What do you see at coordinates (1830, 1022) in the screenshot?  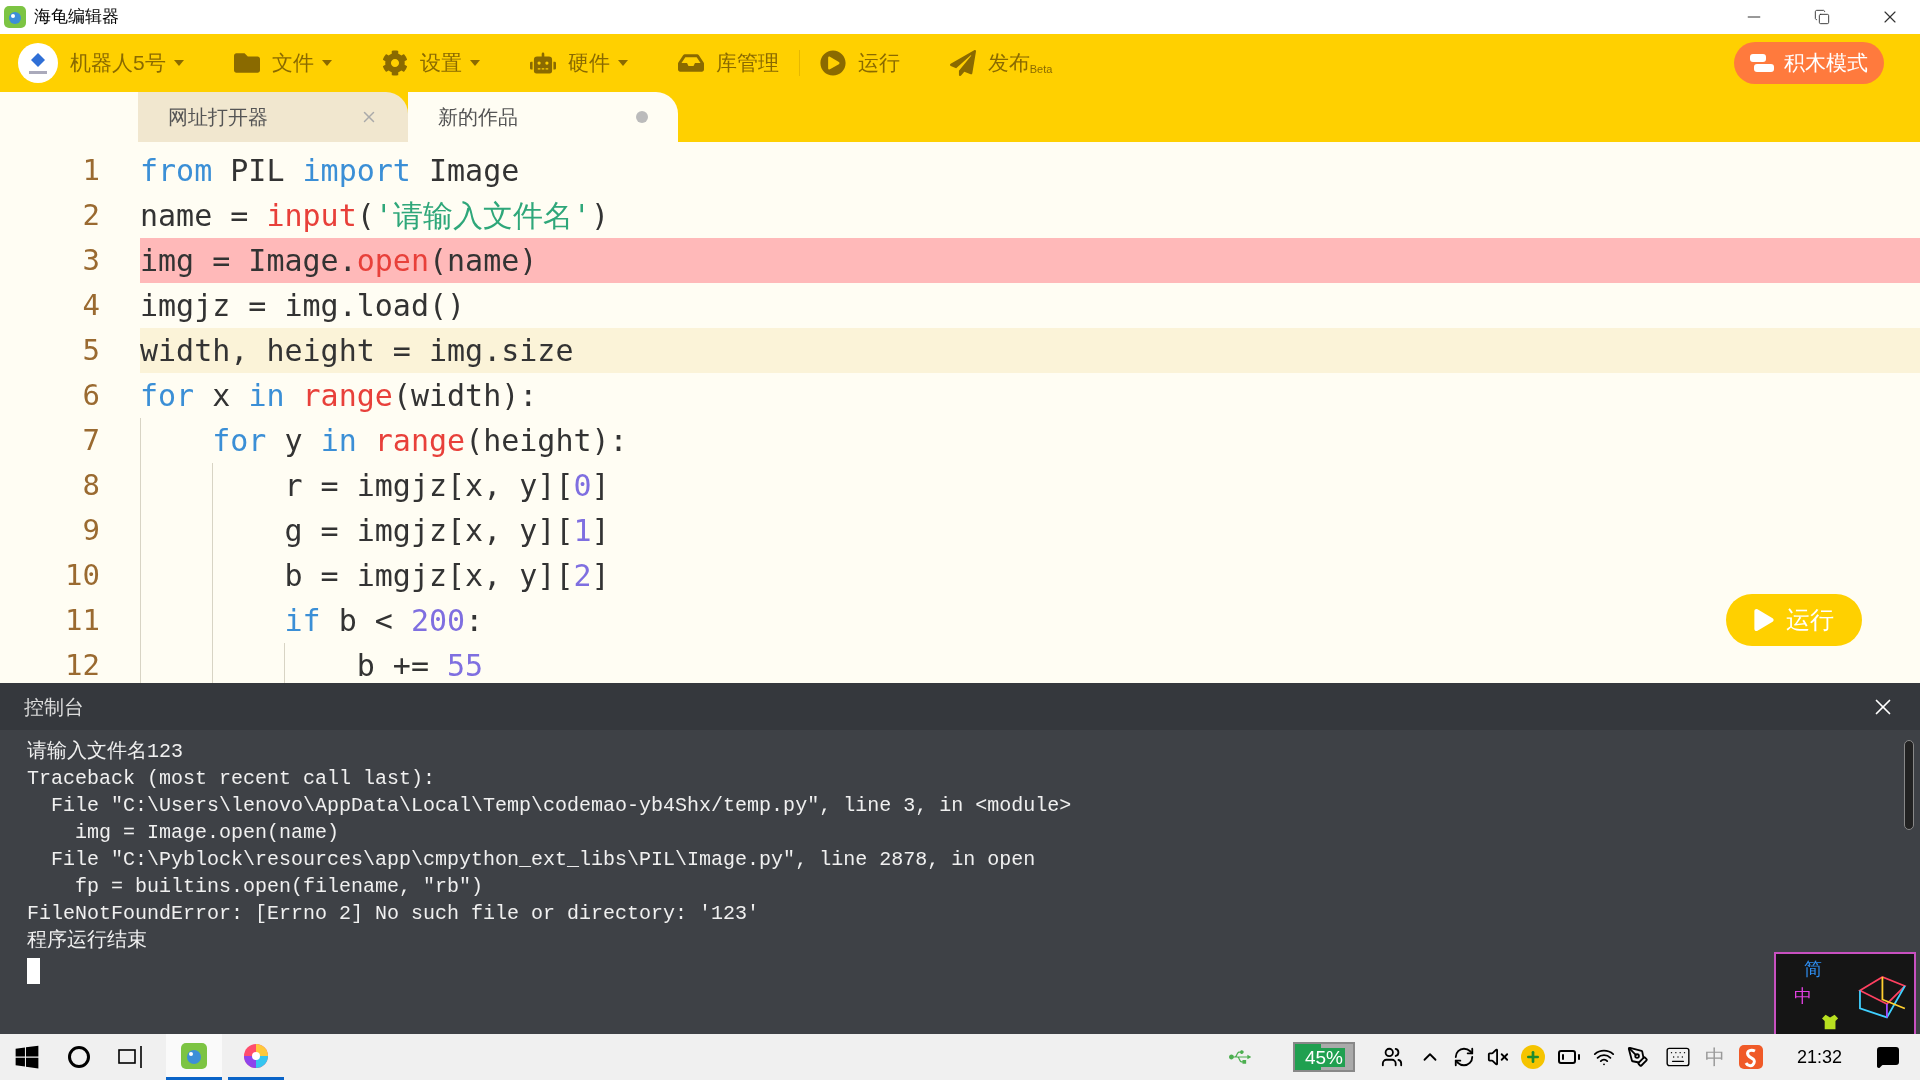 I see `shirt-icon` at bounding box center [1830, 1022].